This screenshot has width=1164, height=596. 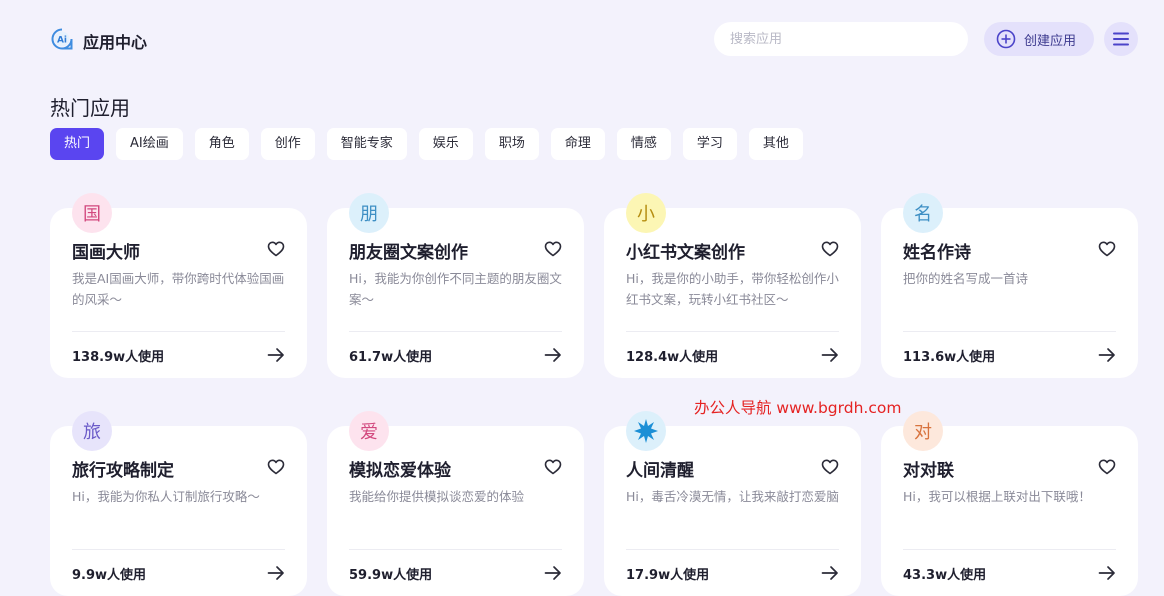 I want to click on tab-entertainment: 娱乐, so click(x=445, y=144).